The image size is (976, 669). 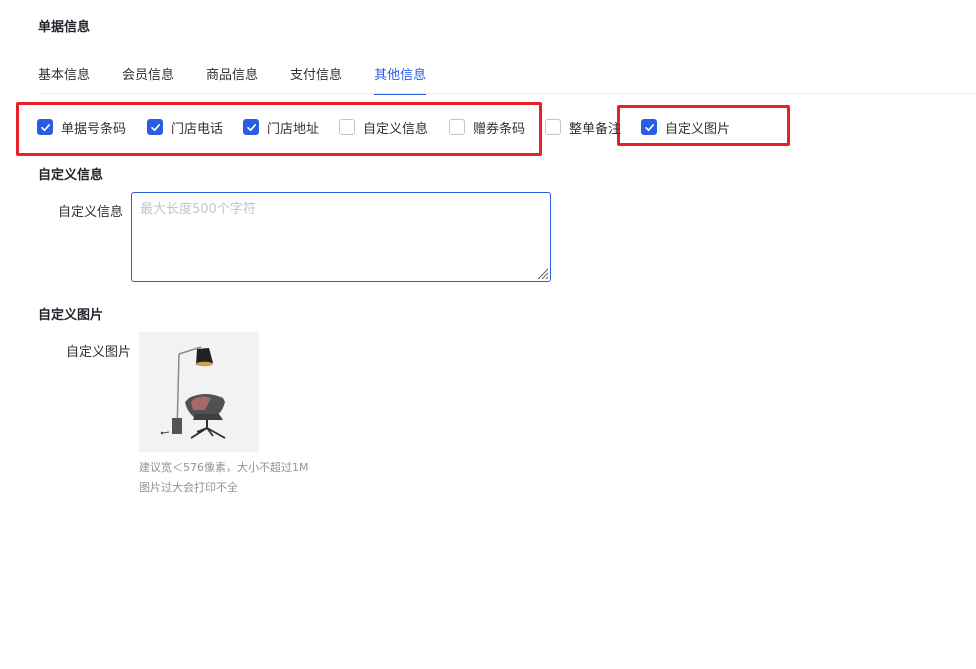 I want to click on option-label: 单据号条码, so click(x=94, y=129).